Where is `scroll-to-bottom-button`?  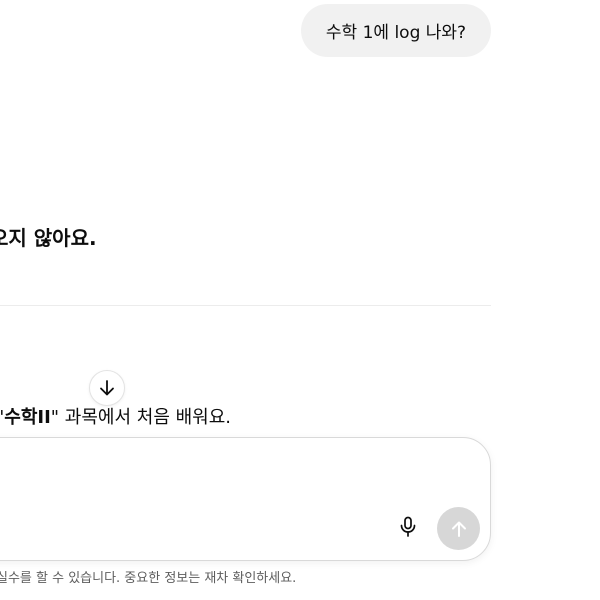 scroll-to-bottom-button is located at coordinates (107, 388).